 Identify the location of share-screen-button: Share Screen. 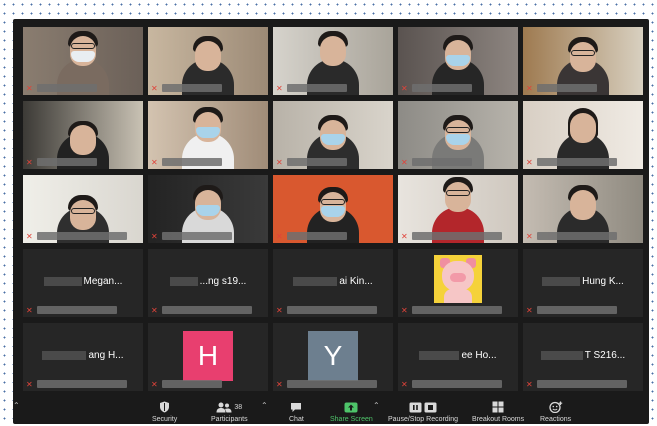
(351, 411).